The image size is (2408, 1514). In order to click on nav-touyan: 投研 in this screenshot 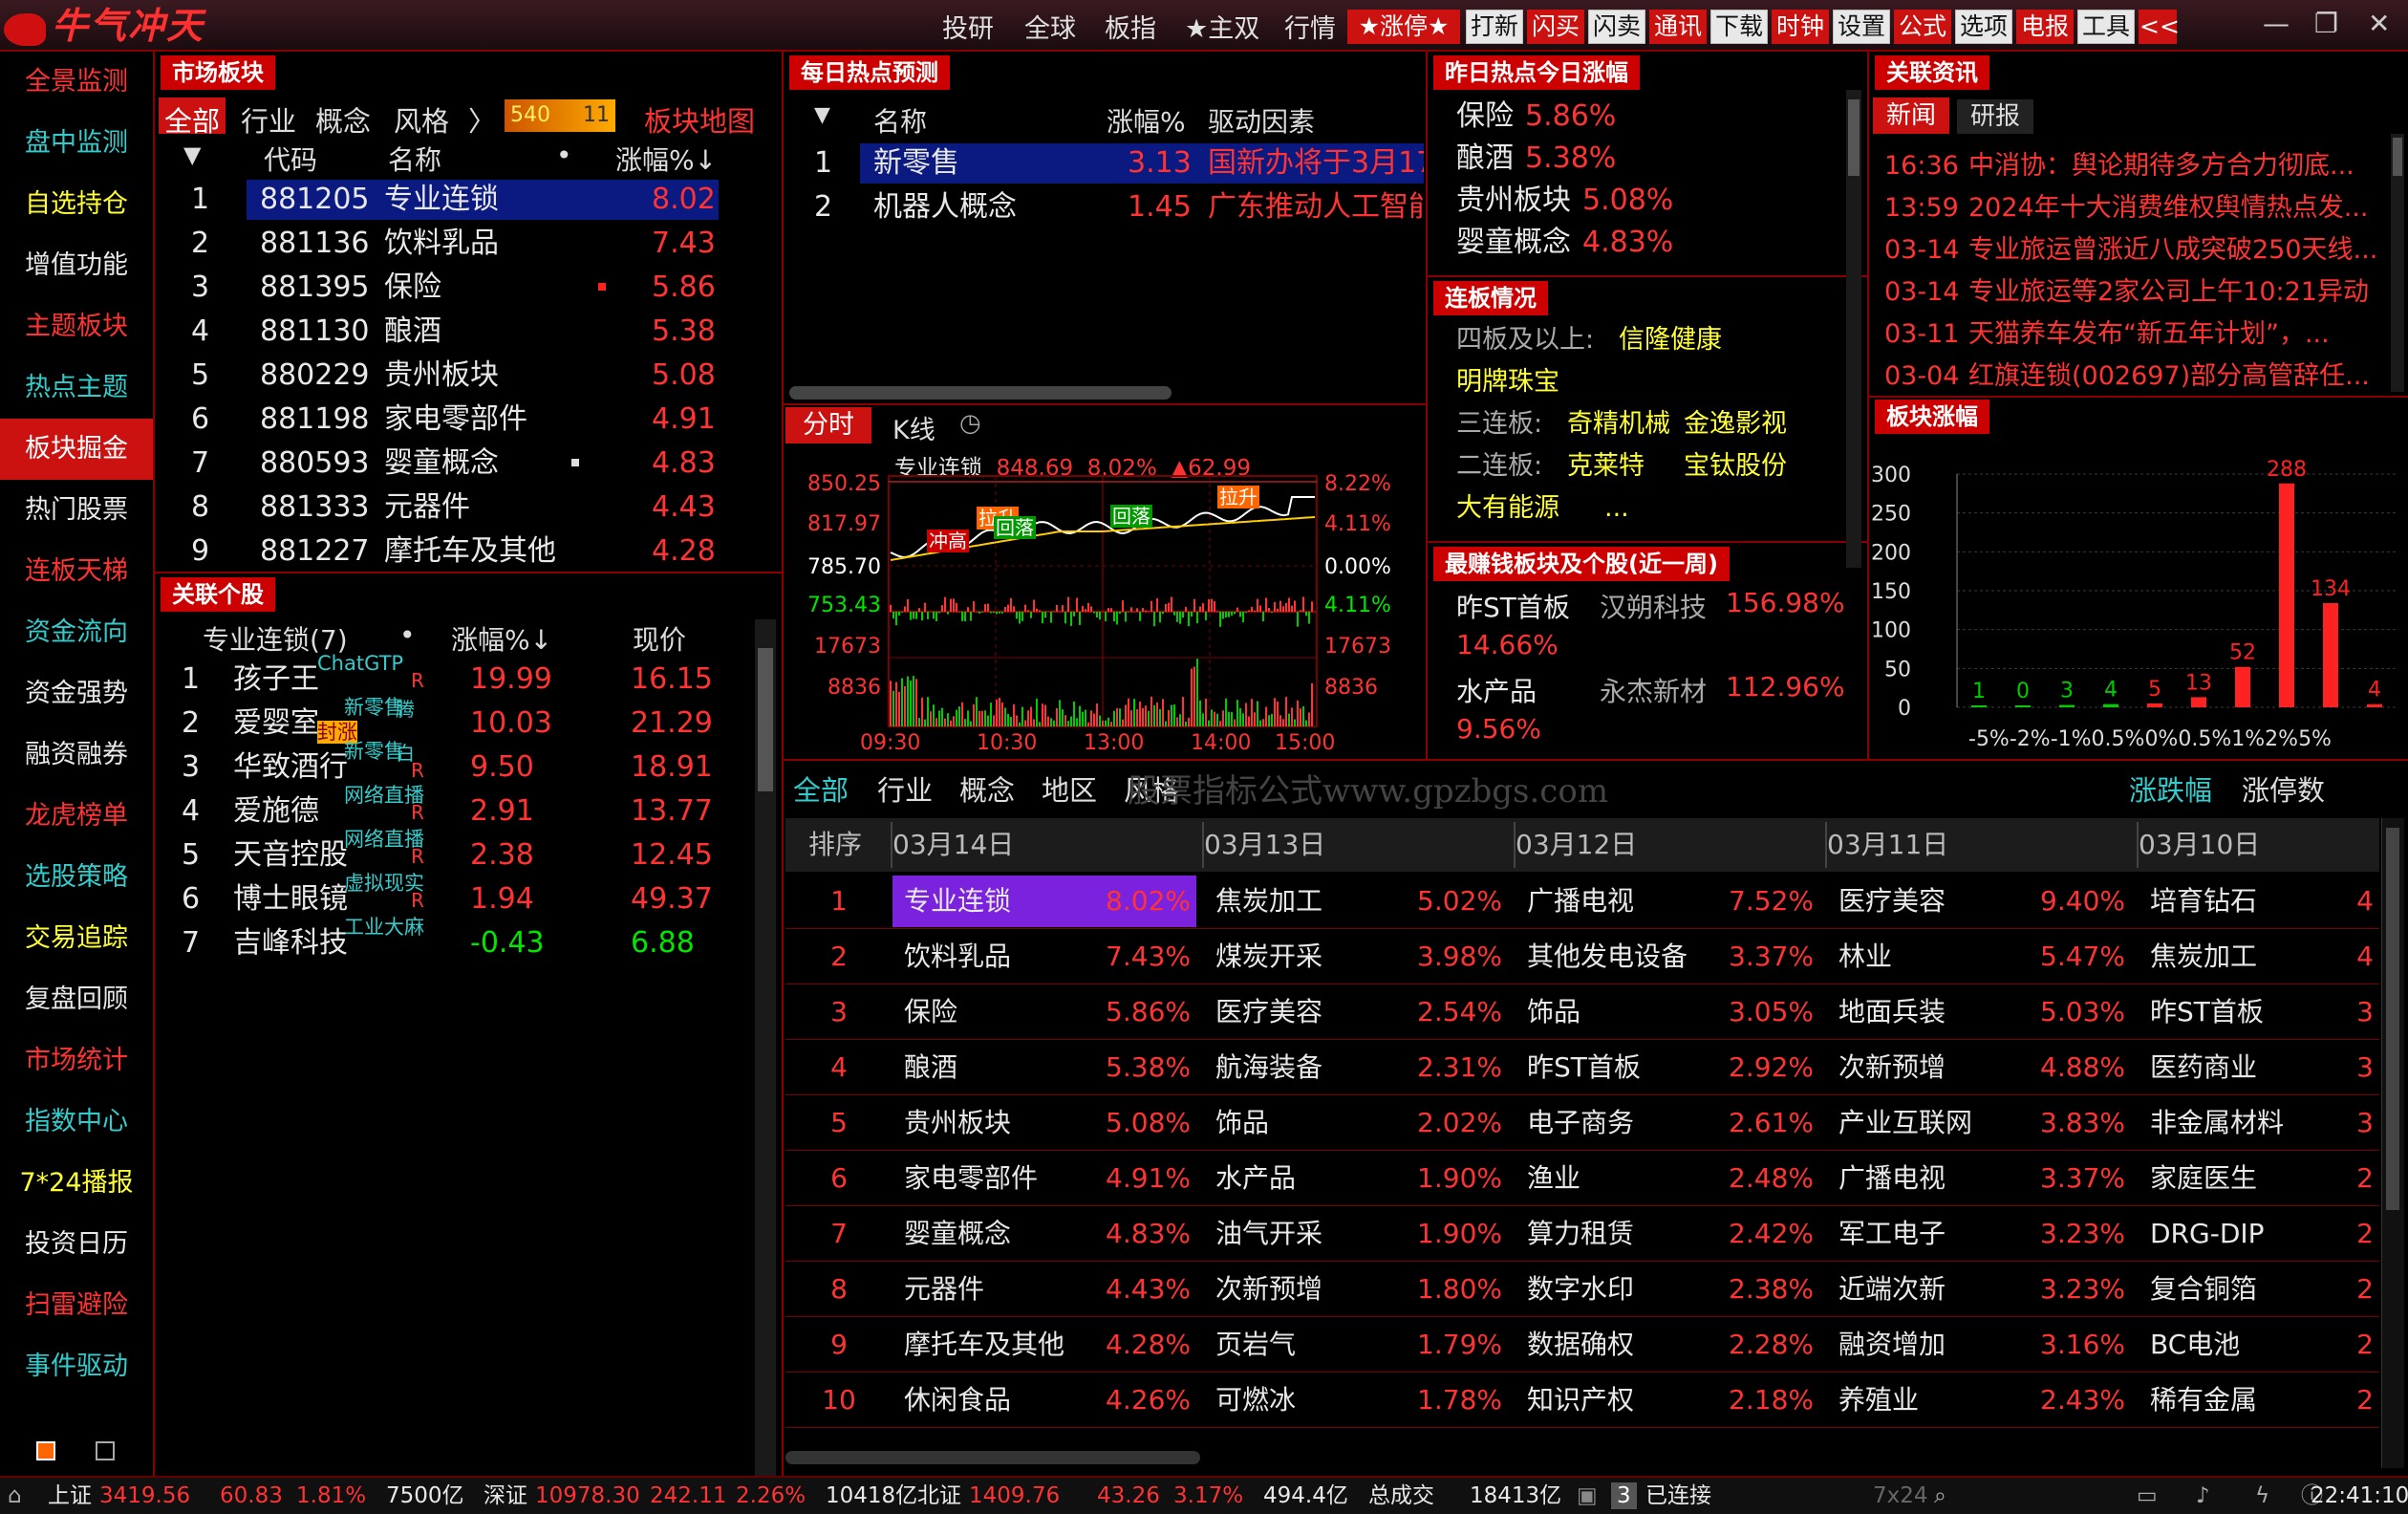, I will do `click(968, 26)`.